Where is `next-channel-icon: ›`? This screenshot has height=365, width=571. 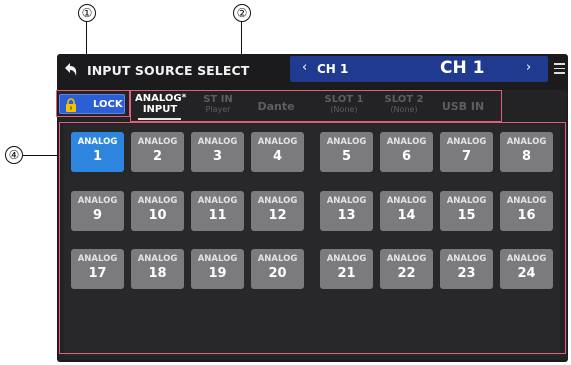 next-channel-icon: › is located at coordinates (528, 67).